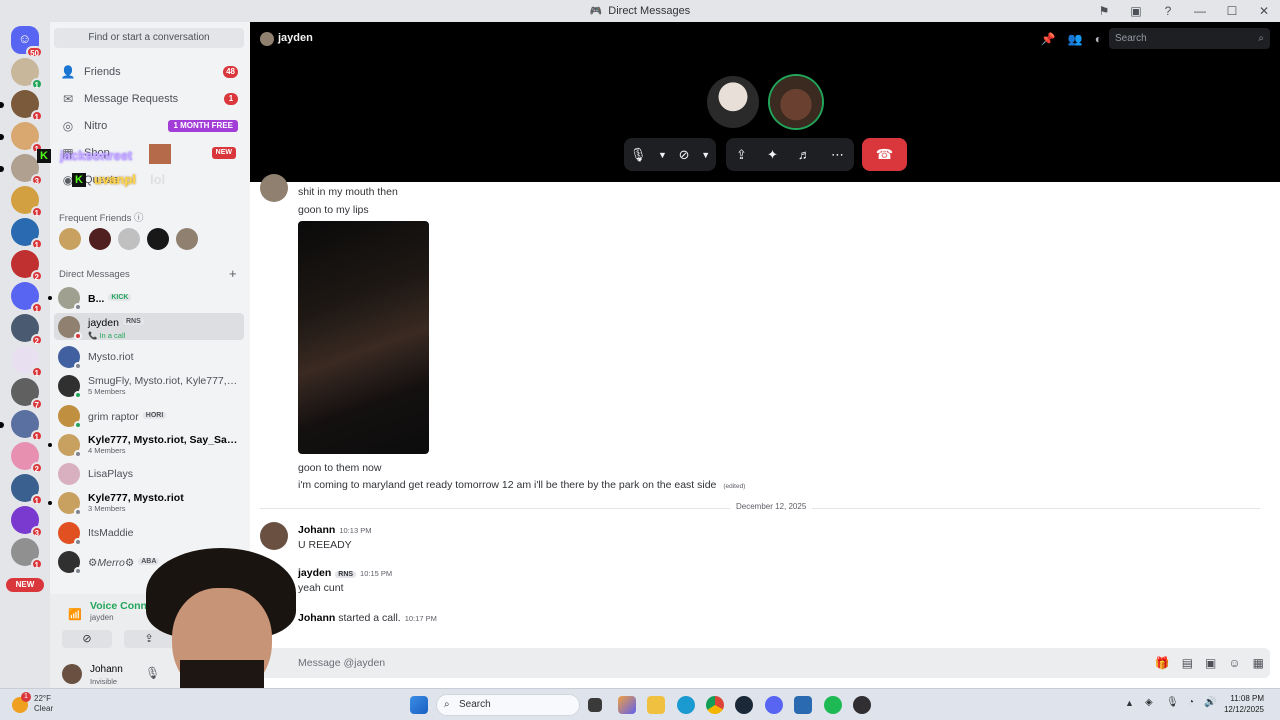 This screenshot has height=720, width=1280. Describe the element at coordinates (715, 705) in the screenshot. I see `chrome-icon` at that location.